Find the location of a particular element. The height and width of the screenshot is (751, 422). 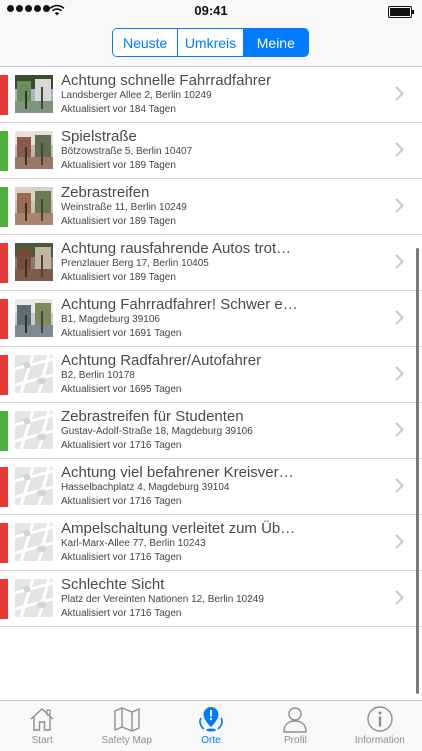

place-updated: Aktualisiert vor 1691 Tagen is located at coordinates (121, 333).